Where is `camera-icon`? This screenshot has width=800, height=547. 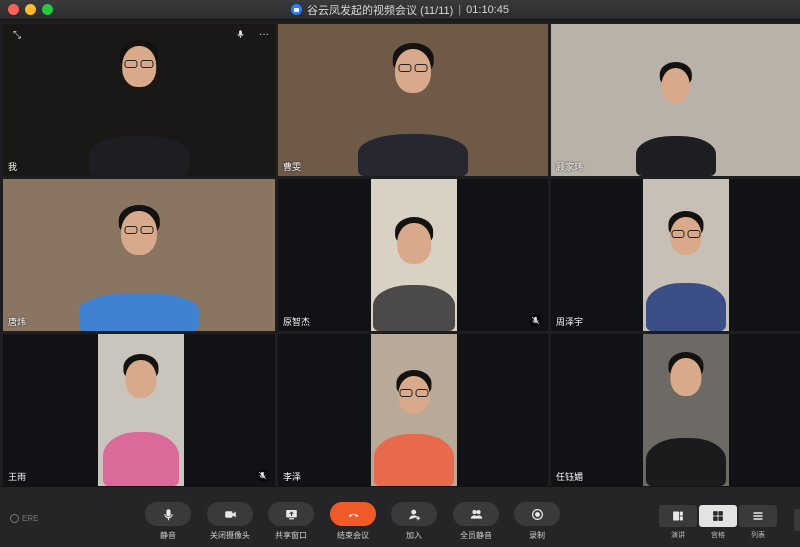
camera-icon is located at coordinates (230, 514).